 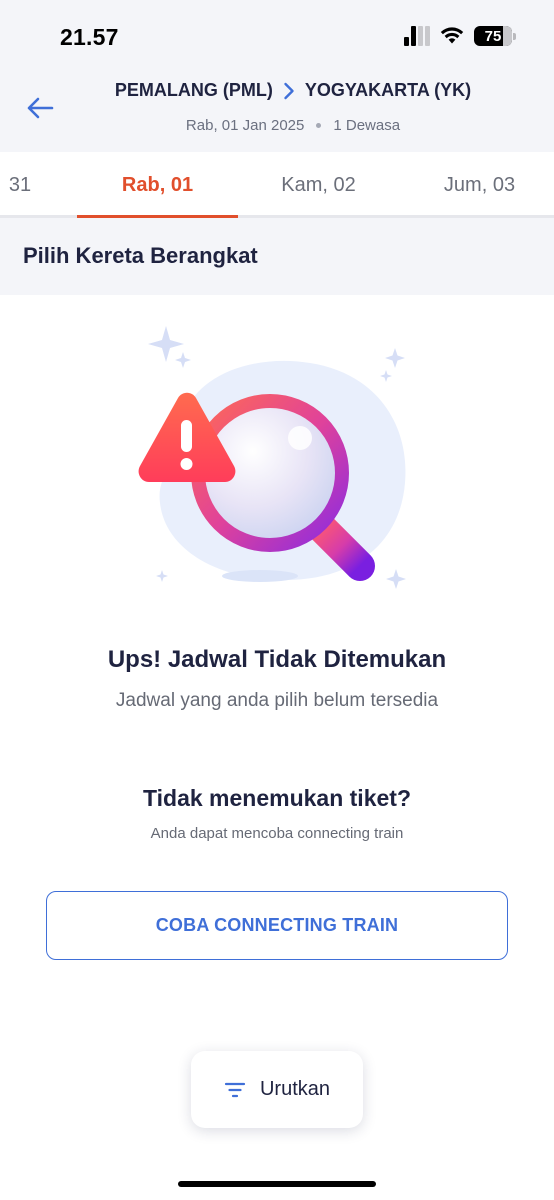 I want to click on sort-label: Urutkan, so click(x=295, y=1089).